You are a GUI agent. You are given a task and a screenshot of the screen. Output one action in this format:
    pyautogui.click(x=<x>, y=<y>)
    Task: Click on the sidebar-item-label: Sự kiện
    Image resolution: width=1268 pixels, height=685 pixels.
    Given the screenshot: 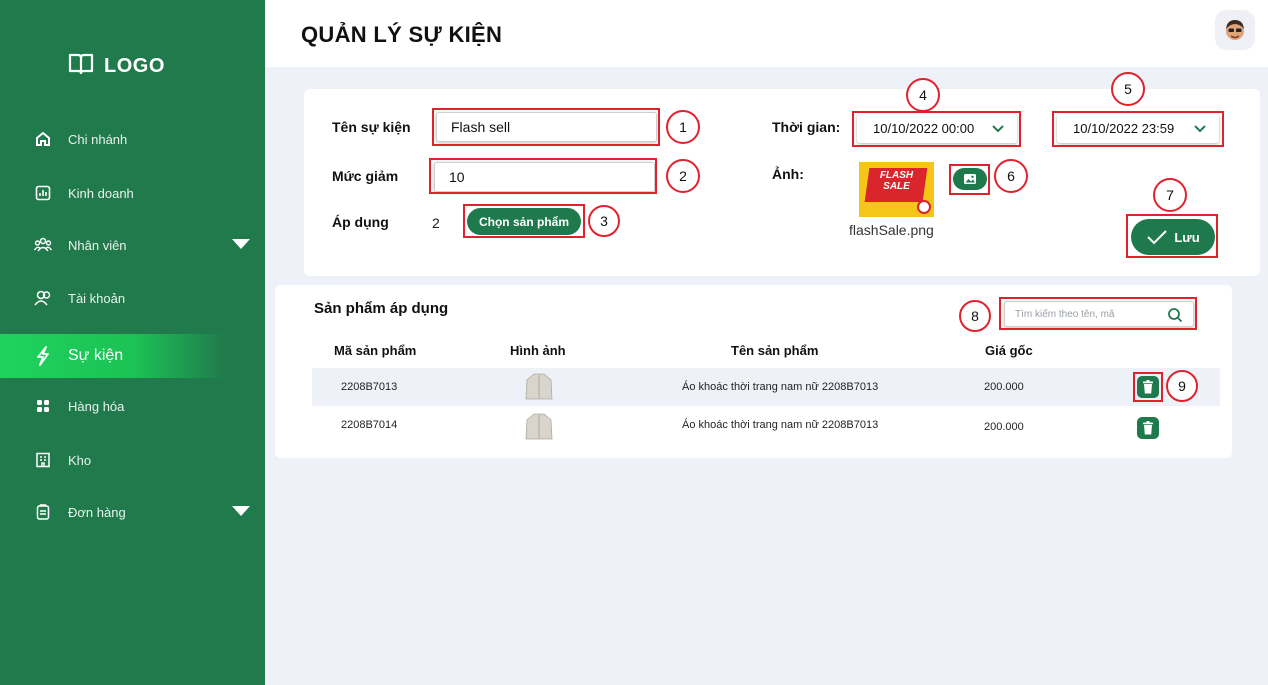 What is the action you would take?
    pyautogui.click(x=96, y=355)
    